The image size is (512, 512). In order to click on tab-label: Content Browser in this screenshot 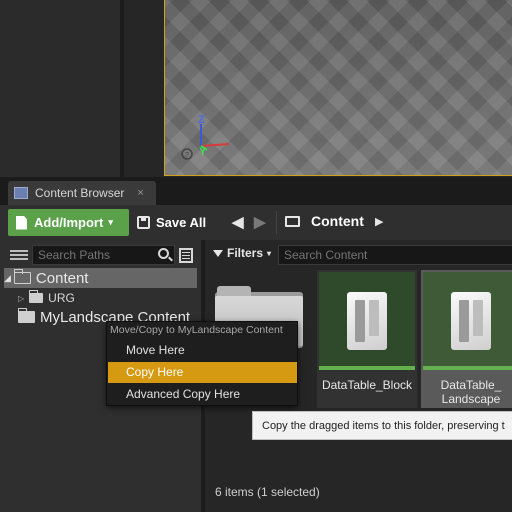, I will do `click(80, 193)`.